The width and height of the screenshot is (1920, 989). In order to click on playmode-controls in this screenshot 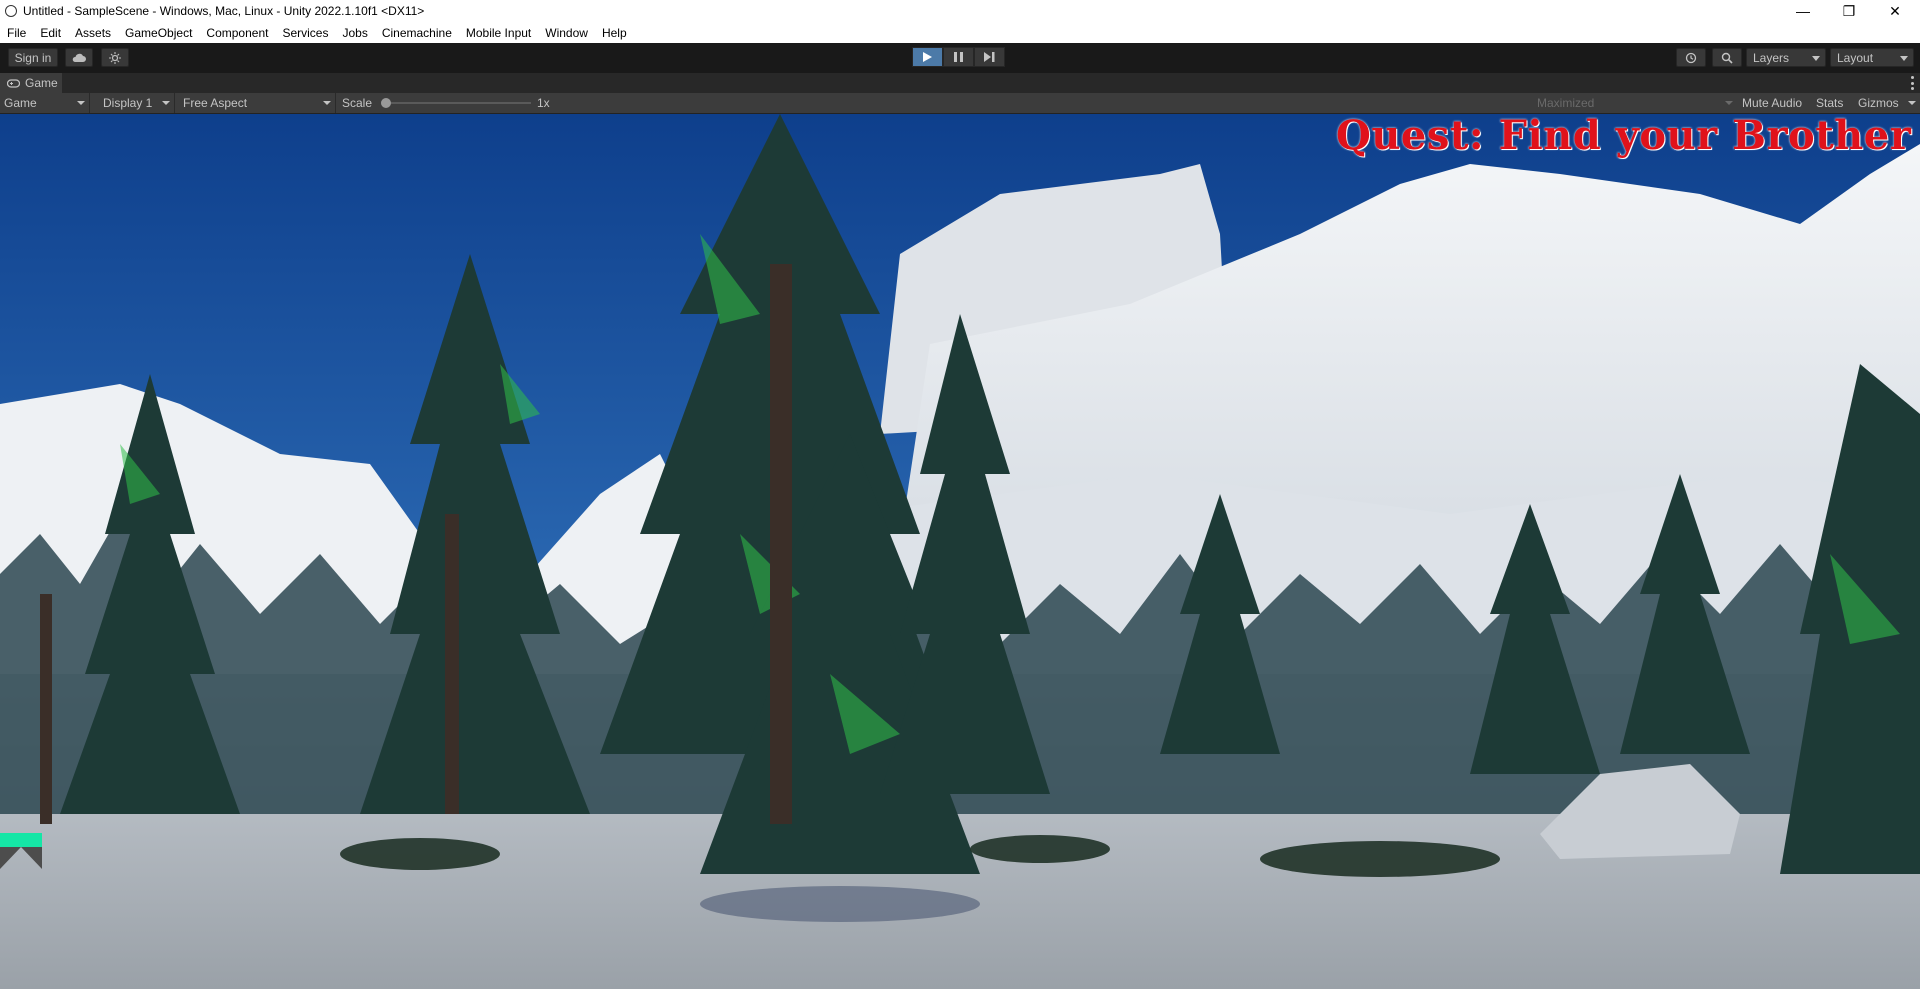, I will do `click(958, 57)`.